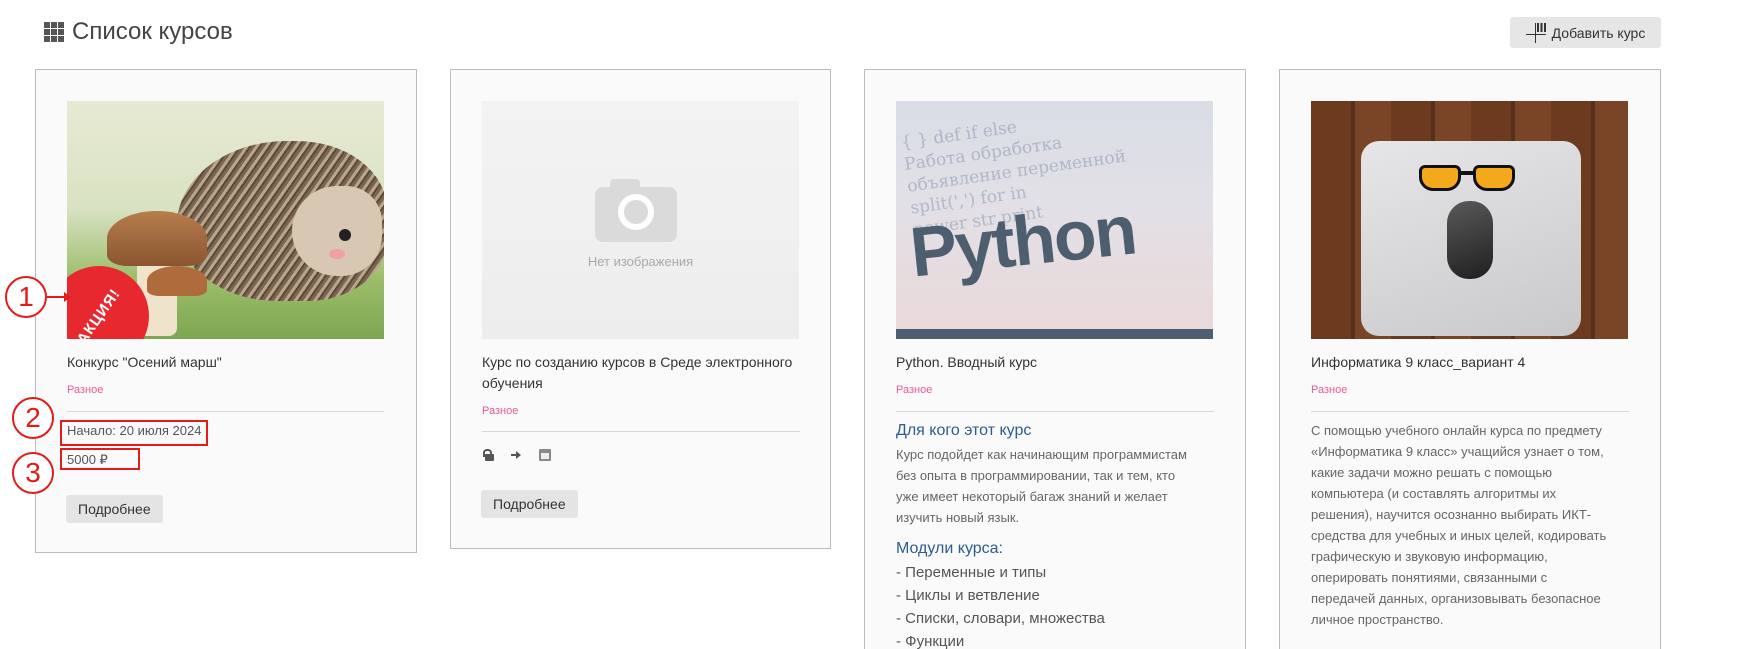  What do you see at coordinates (966, 362) in the screenshot?
I see `course-title: Python. Вводный курс` at bounding box center [966, 362].